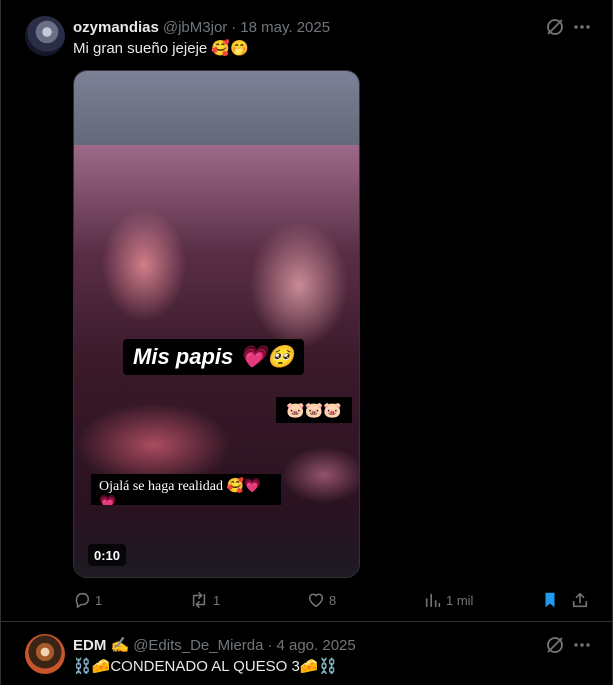 This screenshot has height=685, width=613. What do you see at coordinates (433, 600) in the screenshot?
I see `views-icon` at bounding box center [433, 600].